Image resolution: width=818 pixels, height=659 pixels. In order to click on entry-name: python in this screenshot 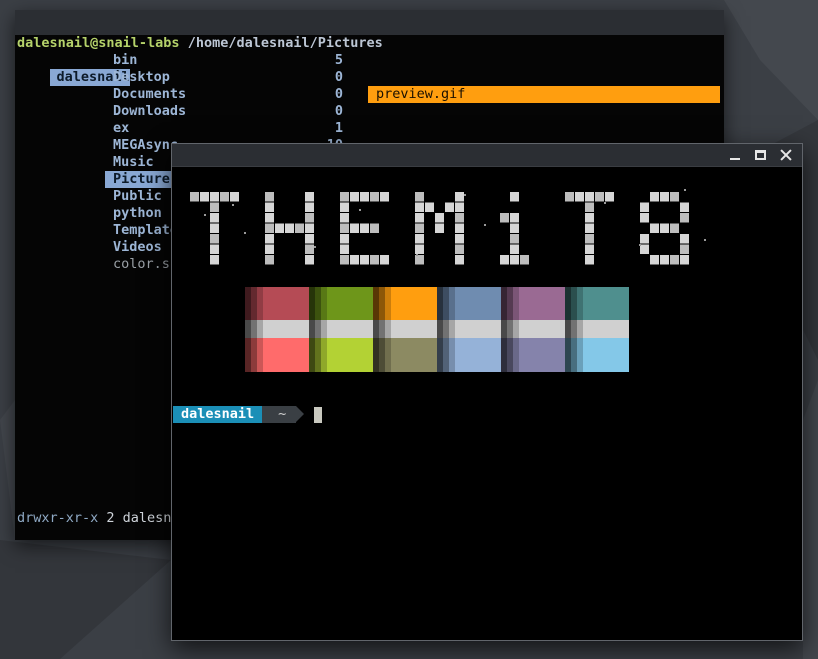, I will do `click(137, 213)`.